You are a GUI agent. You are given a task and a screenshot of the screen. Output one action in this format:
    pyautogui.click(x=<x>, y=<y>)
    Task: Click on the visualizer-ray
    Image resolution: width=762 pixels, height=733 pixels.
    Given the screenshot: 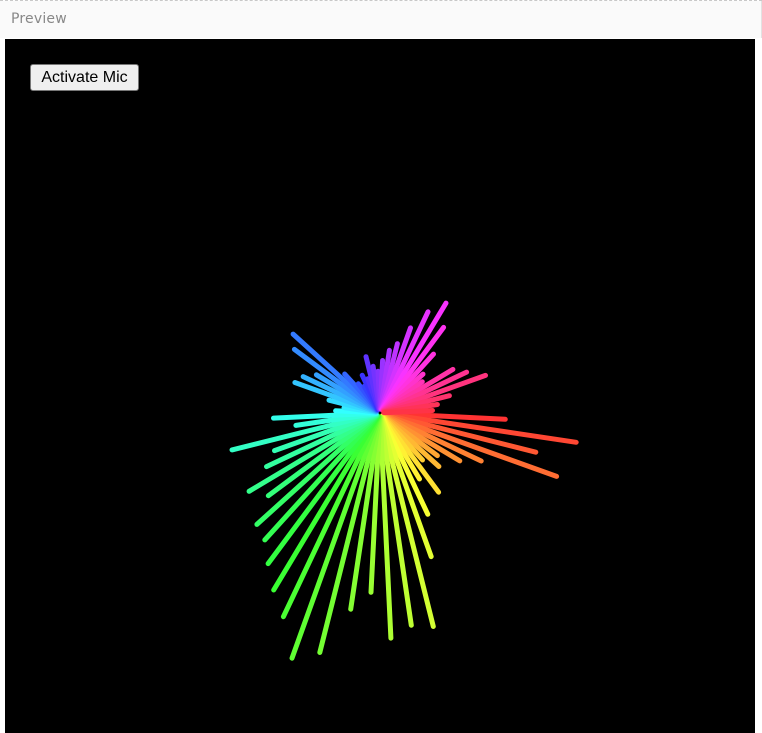 What is the action you would take?
    pyautogui.click(x=408, y=412)
    